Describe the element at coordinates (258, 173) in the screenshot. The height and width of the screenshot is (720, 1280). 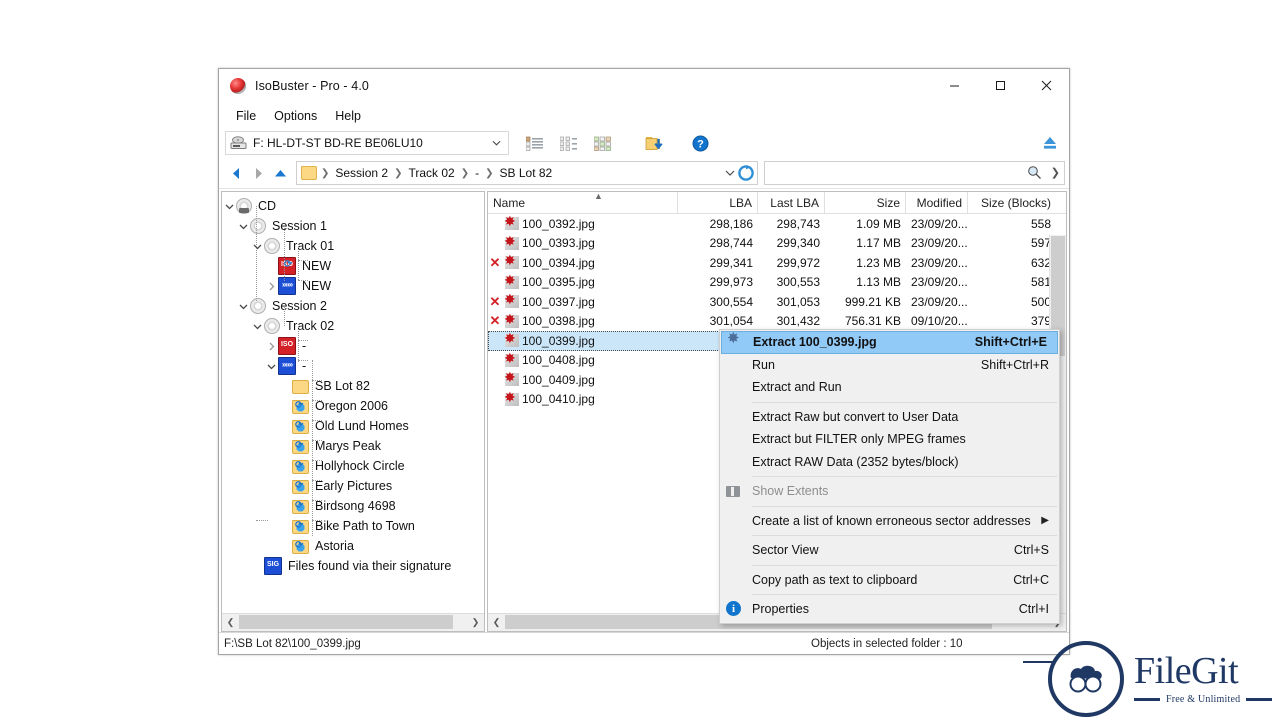
I see `forward-button` at that location.